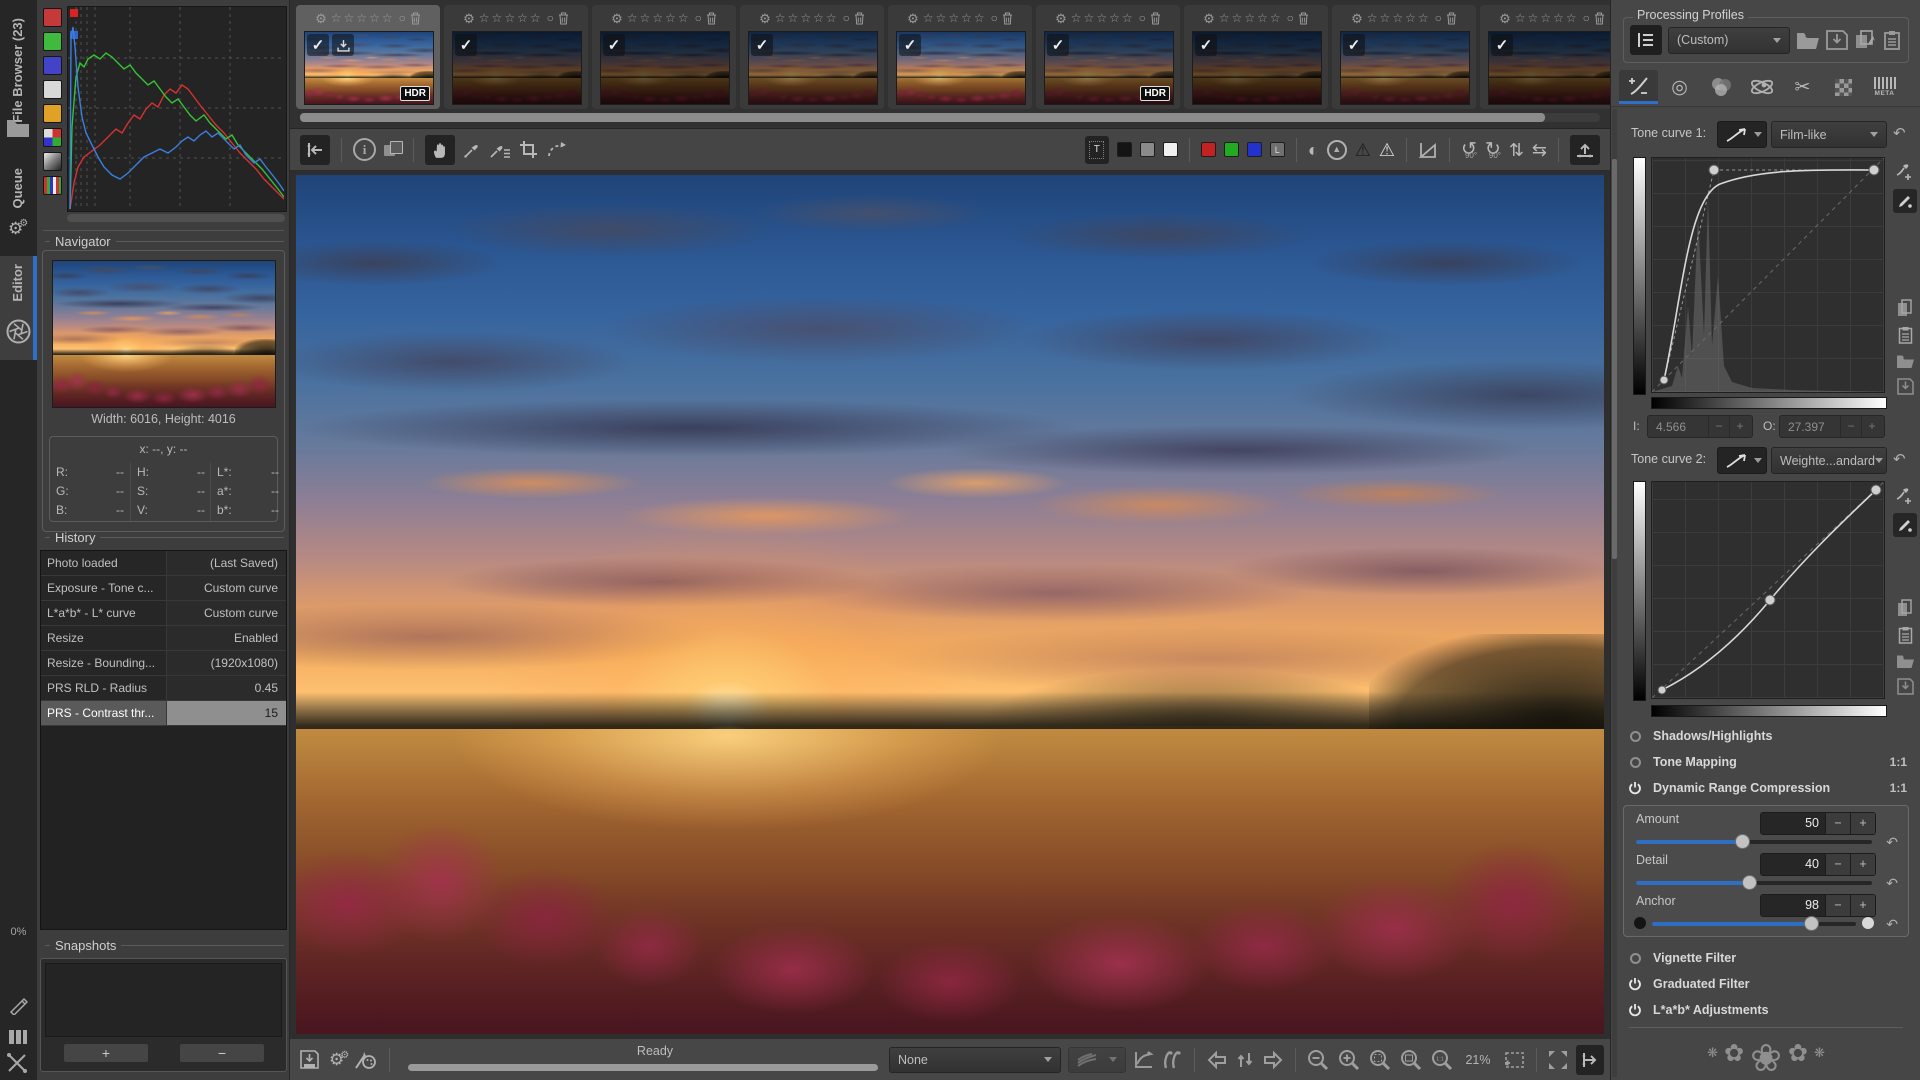 This screenshot has height=1080, width=1920. Describe the element at coordinates (1837, 40) in the screenshot. I see `save-profile-button` at that location.